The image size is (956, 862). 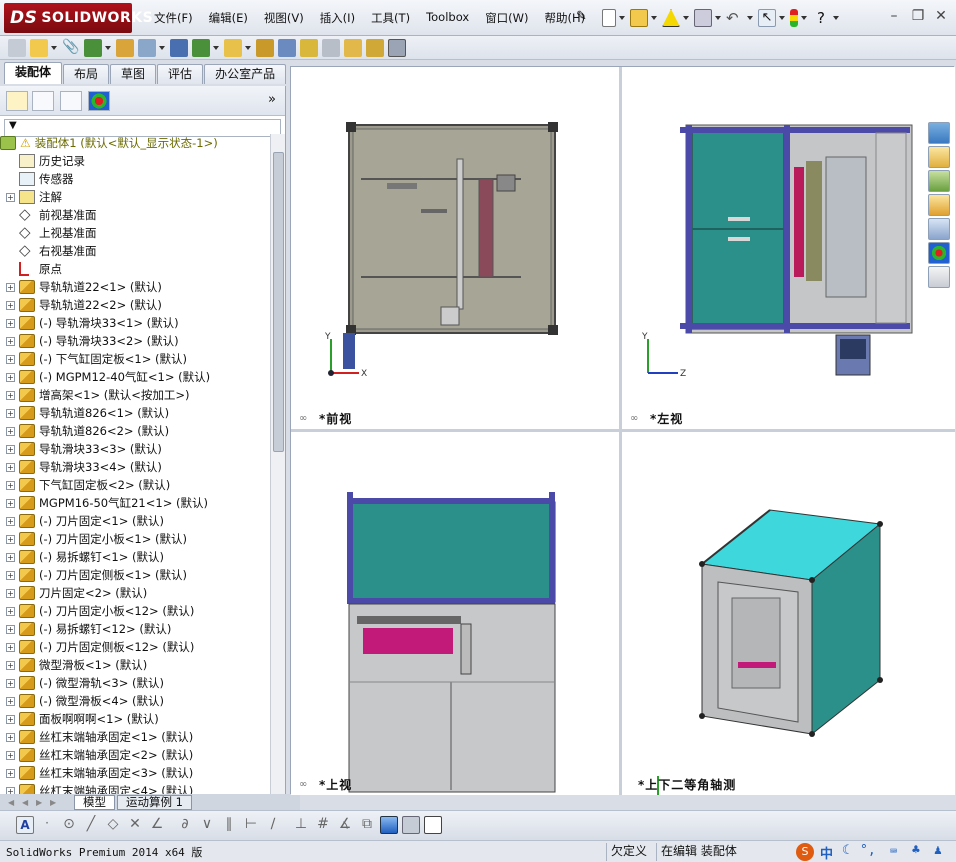 What do you see at coordinates (71, 48) in the screenshot?
I see `mate-icon: 📎` at bounding box center [71, 48].